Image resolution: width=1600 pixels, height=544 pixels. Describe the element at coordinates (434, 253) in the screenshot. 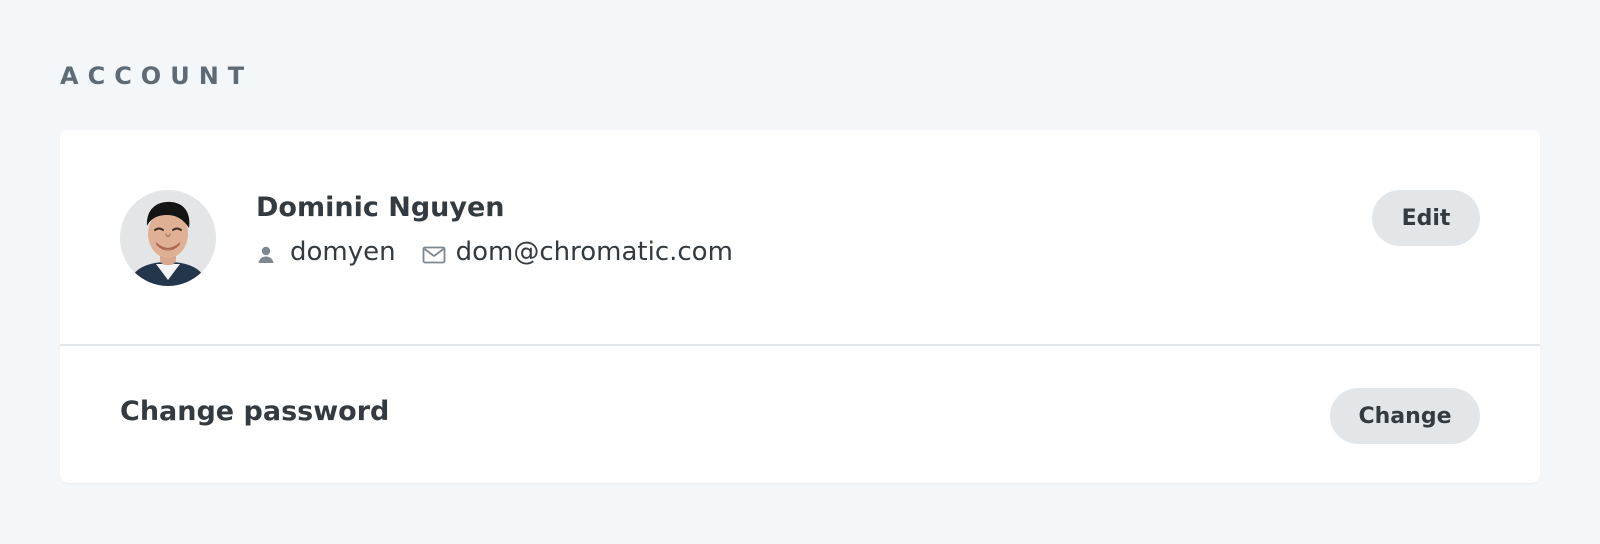

I see `mail-icon` at that location.